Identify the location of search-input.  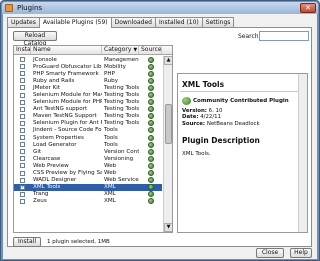
(284, 36).